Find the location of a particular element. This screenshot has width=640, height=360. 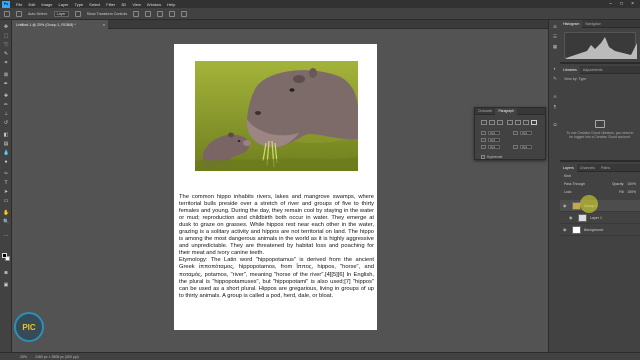

indent-left-field: 0 pt is located at coordinates (495, 132).